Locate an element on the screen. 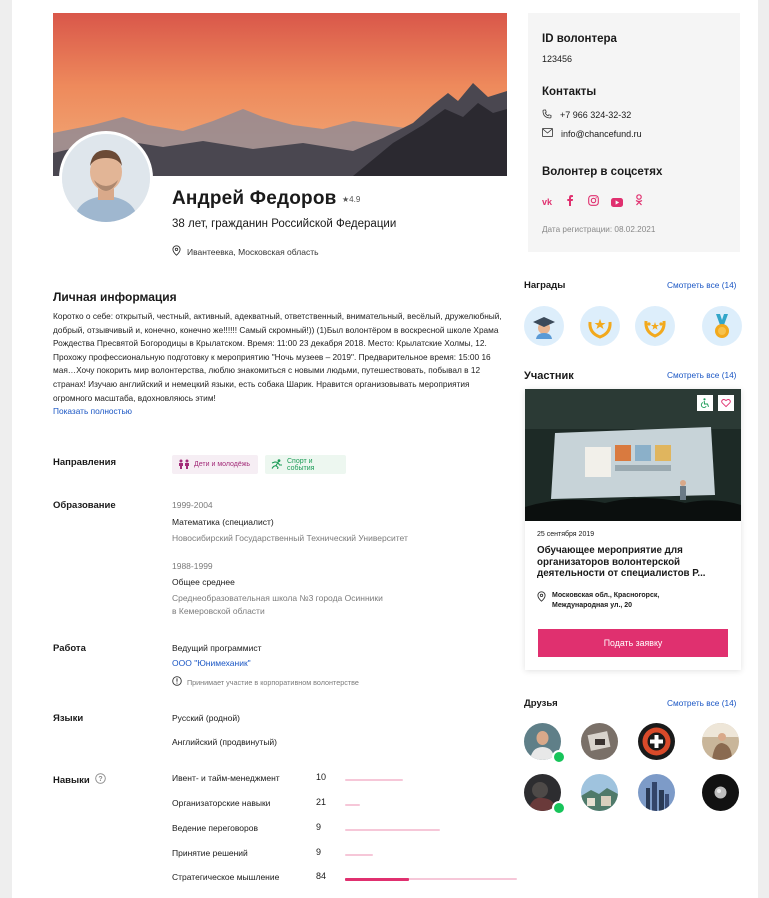 The image size is (769, 898). medal-award-icon is located at coordinates (722, 326).